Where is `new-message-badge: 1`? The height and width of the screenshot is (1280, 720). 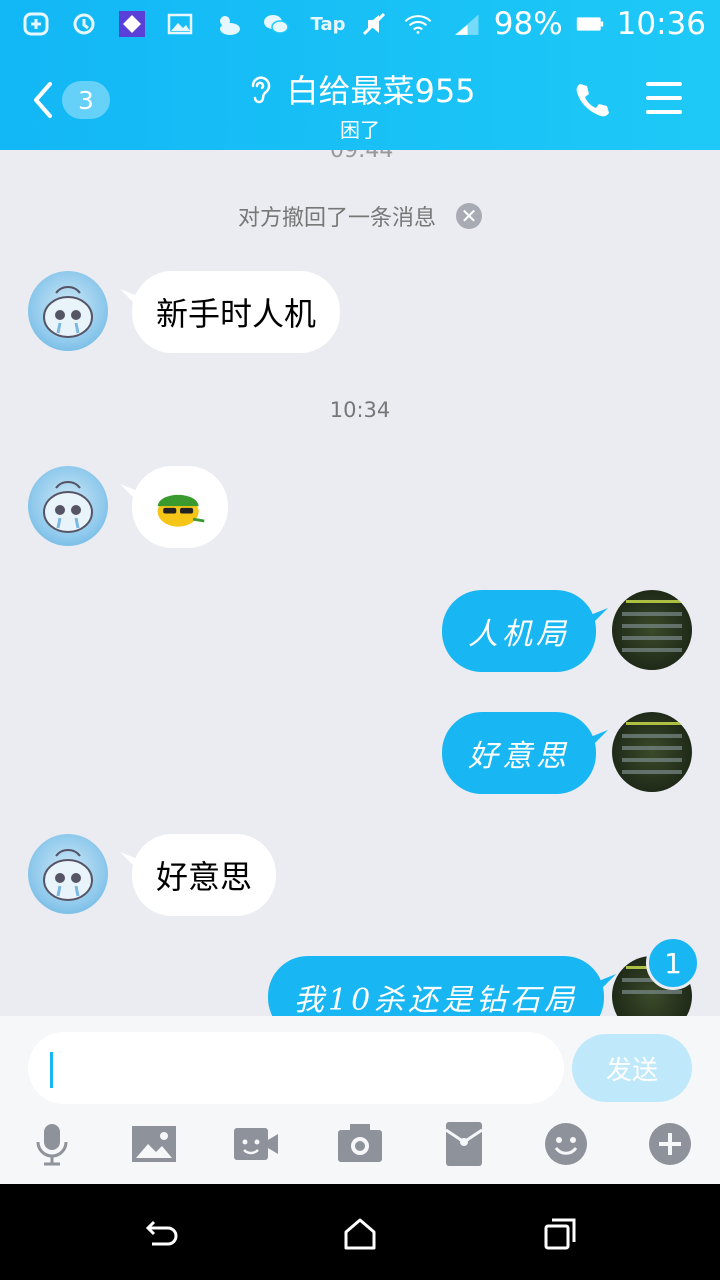
new-message-badge: 1 is located at coordinates (673, 963).